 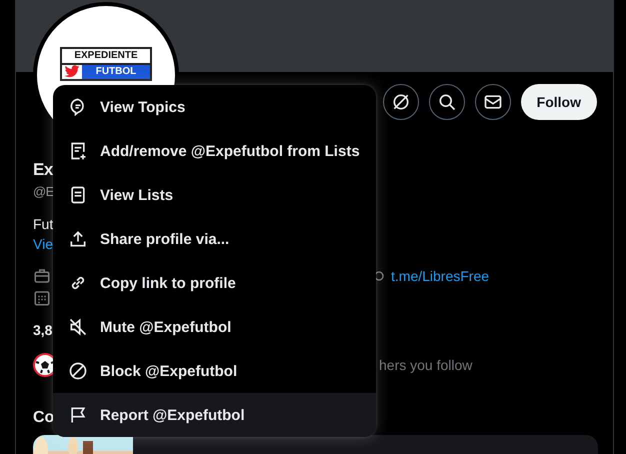 I want to click on follow-button: Follow, so click(x=558, y=102).